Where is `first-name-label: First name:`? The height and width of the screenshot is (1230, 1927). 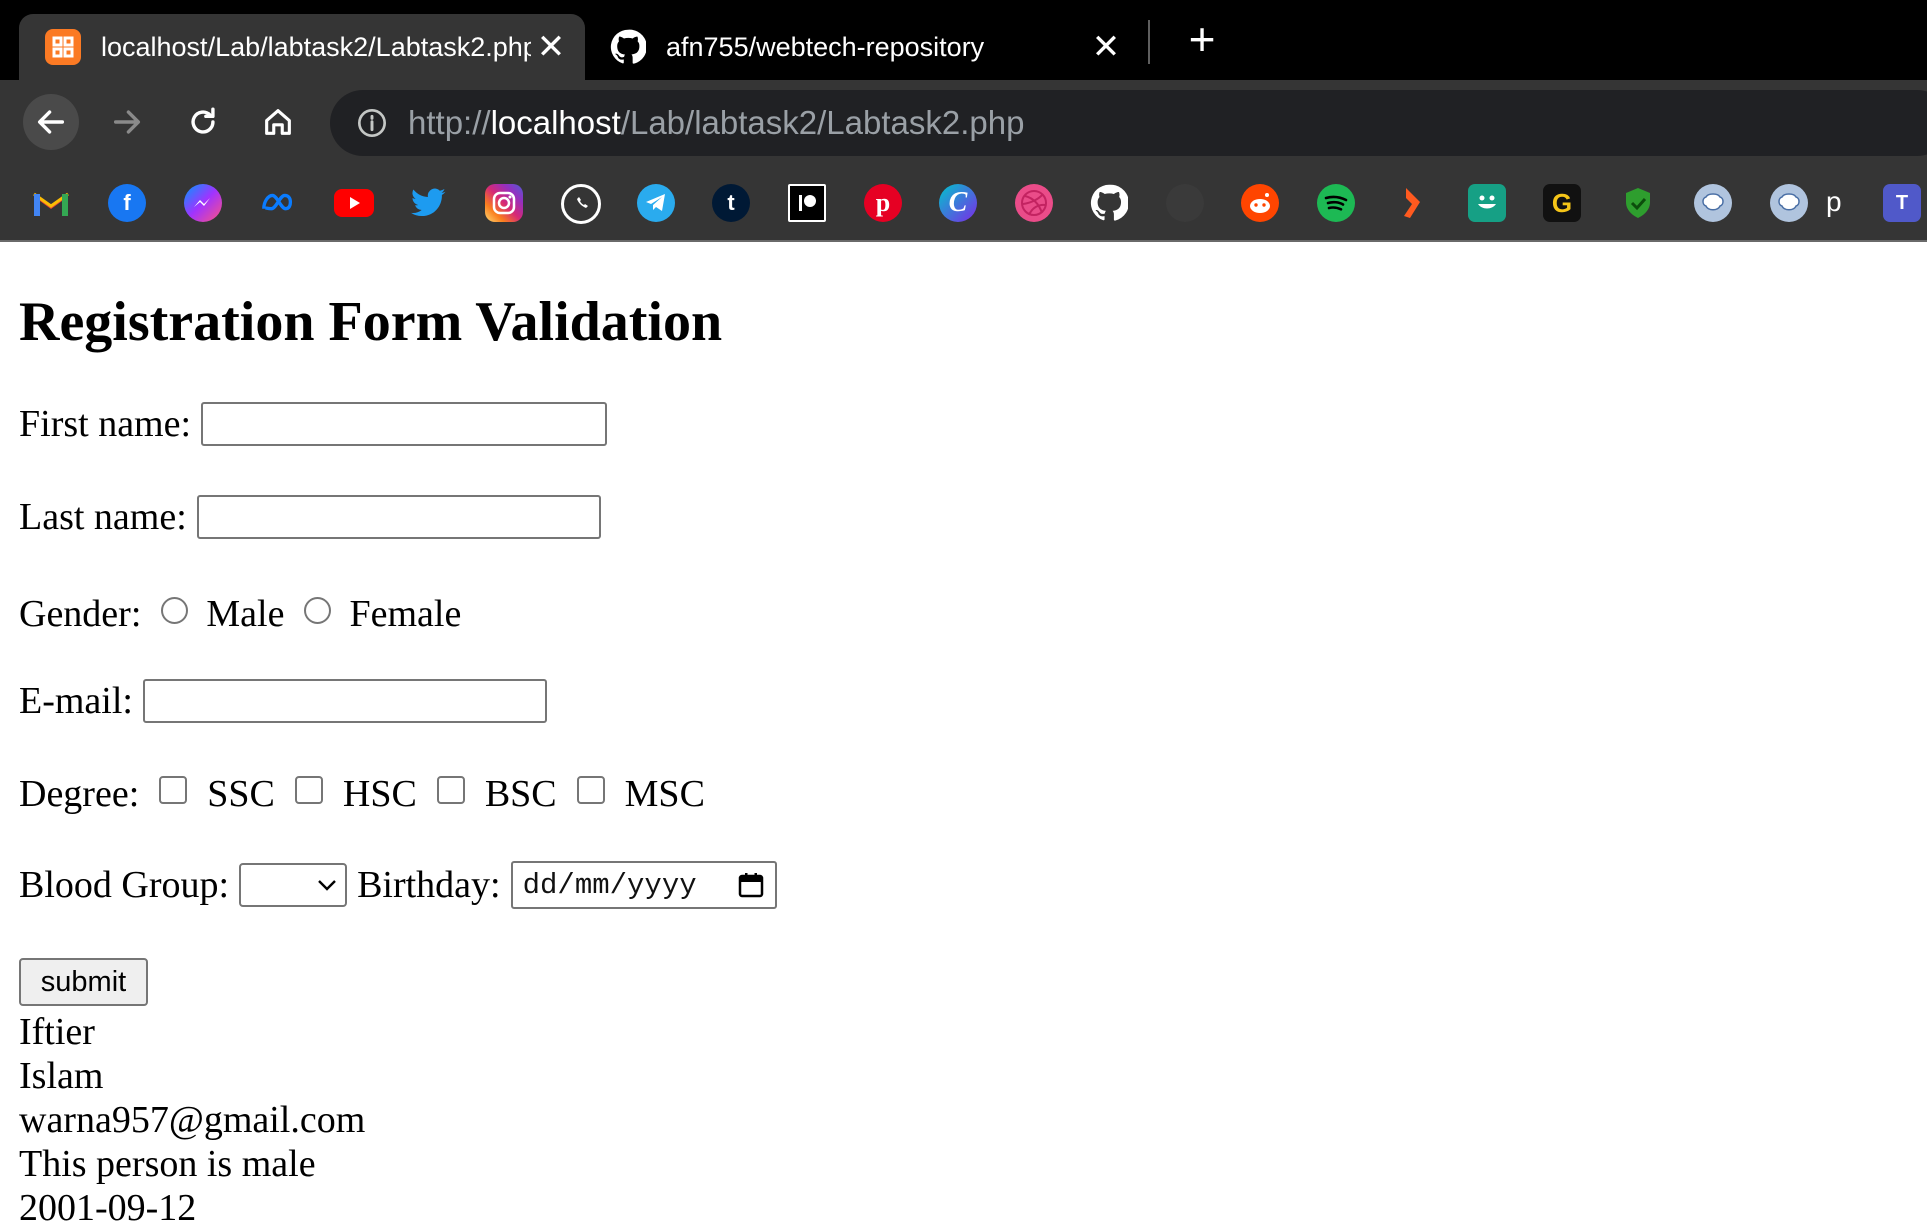 first-name-label: First name: is located at coordinates (105, 424).